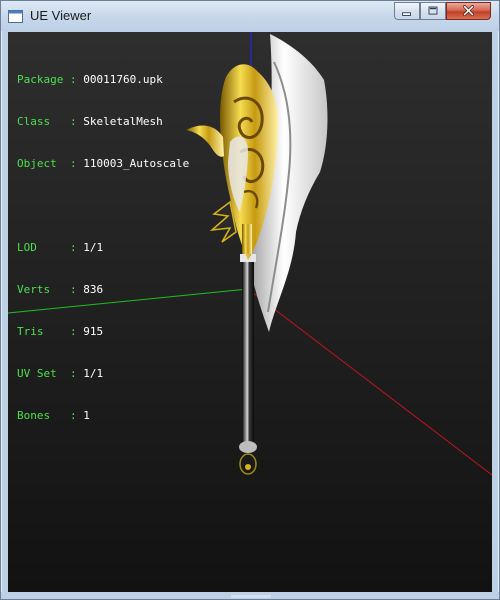  I want to click on info-row-class: Class : SkeletalMesh, so click(103, 122).